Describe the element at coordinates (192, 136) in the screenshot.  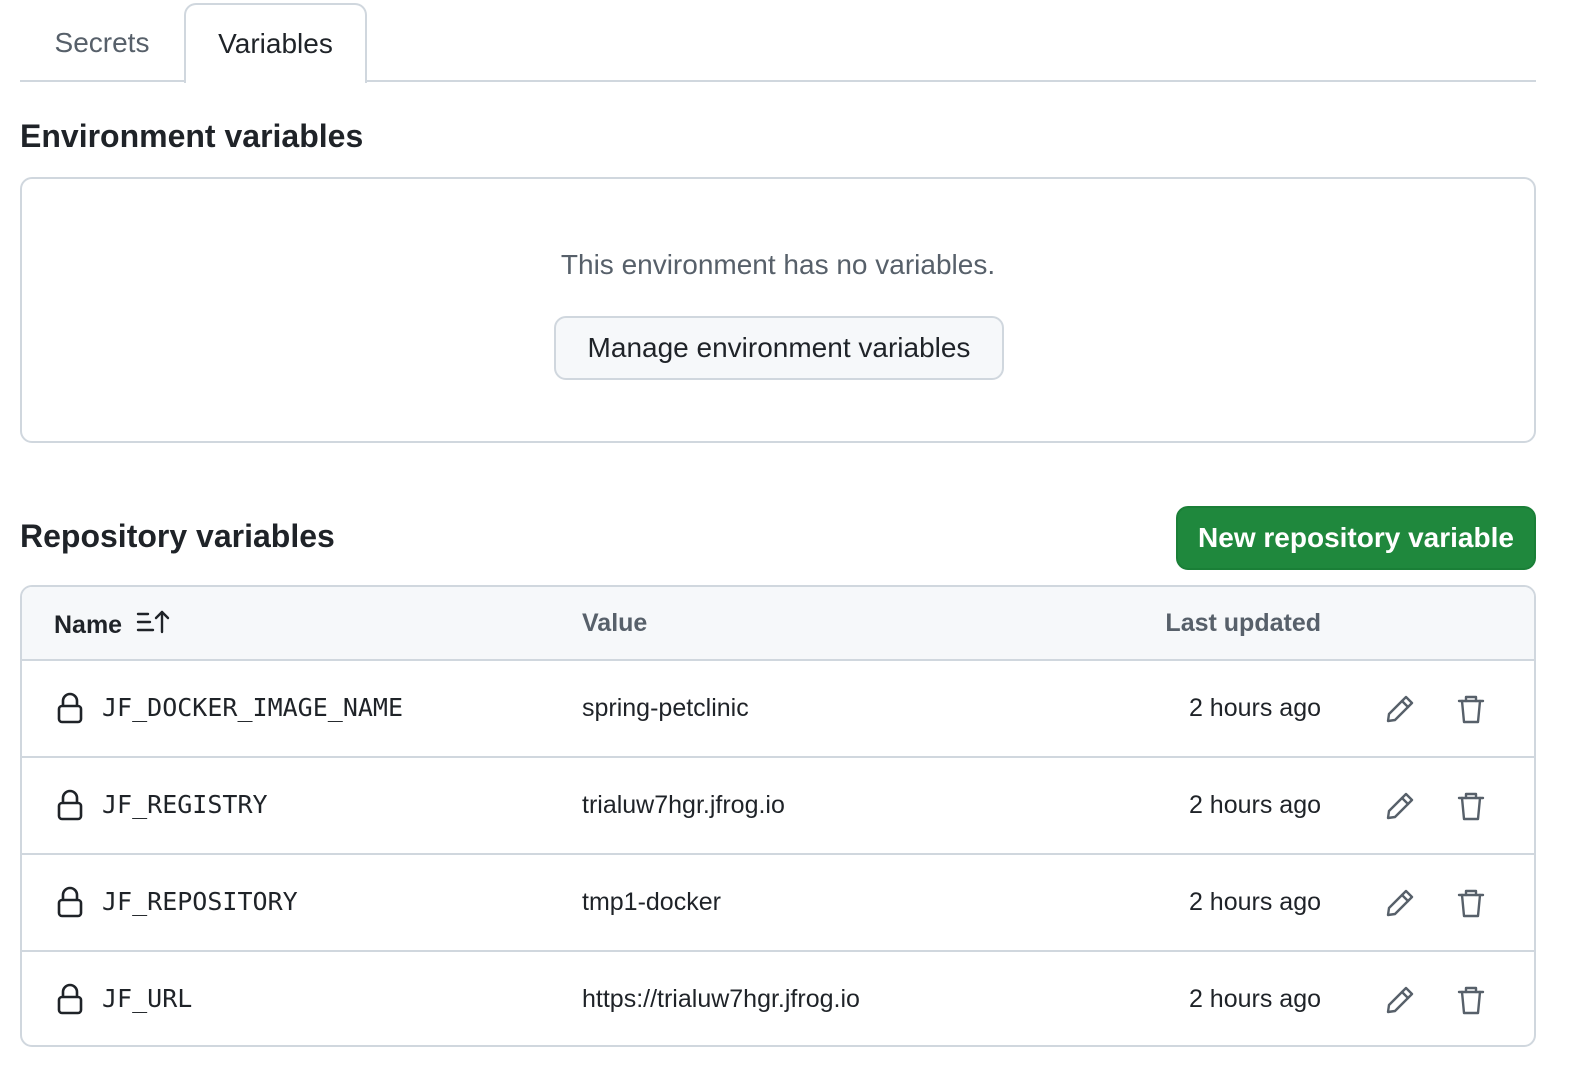
I see `environment-variables-heading: Environment variables` at that location.